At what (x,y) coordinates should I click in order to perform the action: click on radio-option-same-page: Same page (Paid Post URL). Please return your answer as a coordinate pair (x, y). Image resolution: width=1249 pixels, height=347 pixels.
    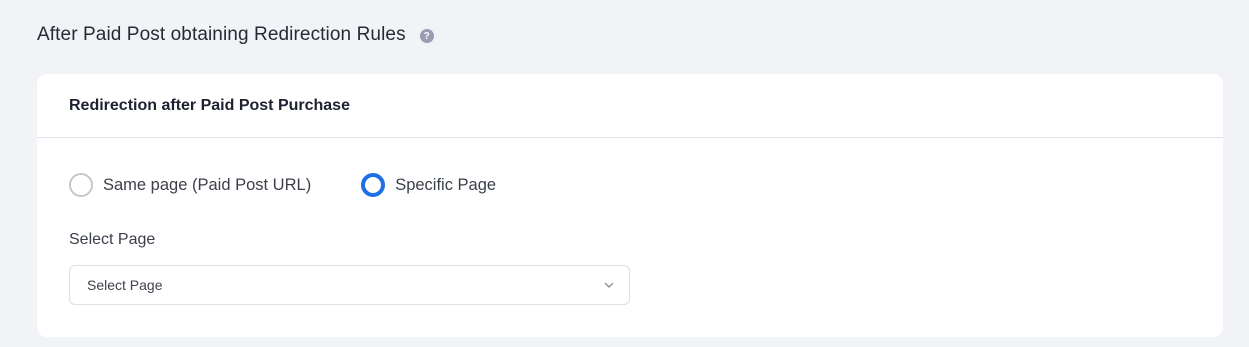
    Looking at the image, I should click on (190, 185).